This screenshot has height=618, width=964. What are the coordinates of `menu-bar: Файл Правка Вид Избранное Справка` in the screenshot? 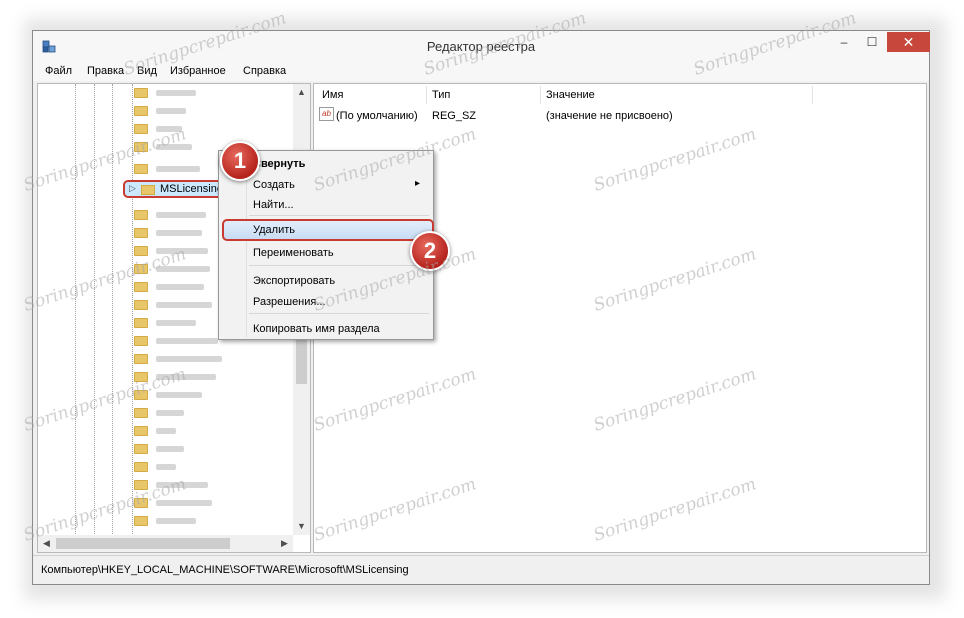 It's located at (481, 71).